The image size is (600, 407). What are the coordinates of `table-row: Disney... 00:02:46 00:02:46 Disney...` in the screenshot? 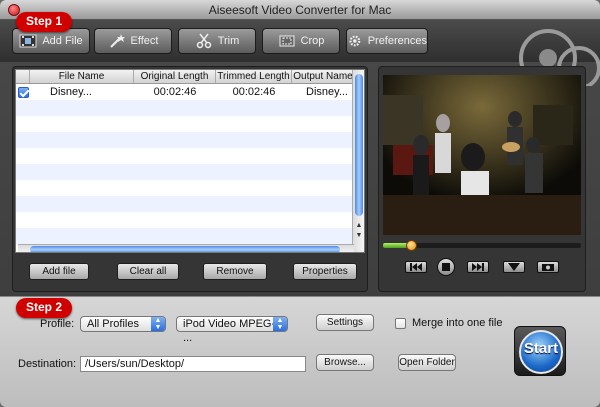 It's located at (190, 92).